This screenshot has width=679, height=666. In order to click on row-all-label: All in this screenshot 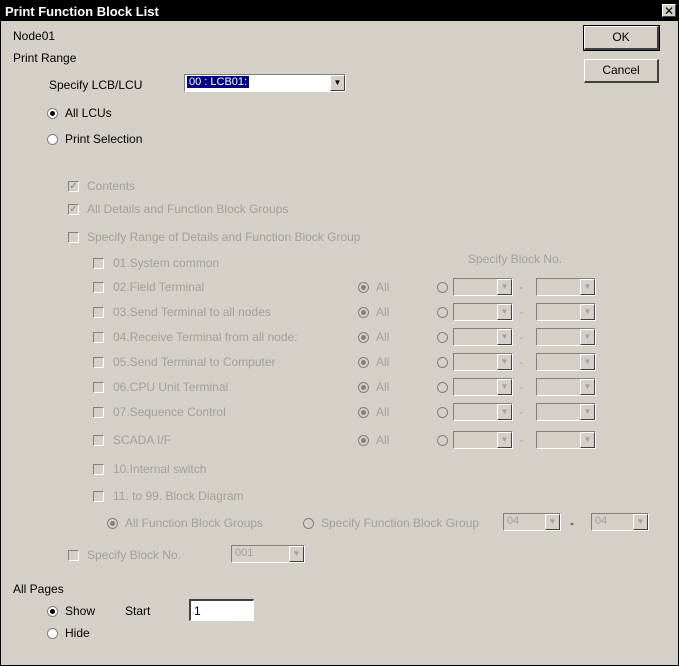, I will do `click(383, 412)`.